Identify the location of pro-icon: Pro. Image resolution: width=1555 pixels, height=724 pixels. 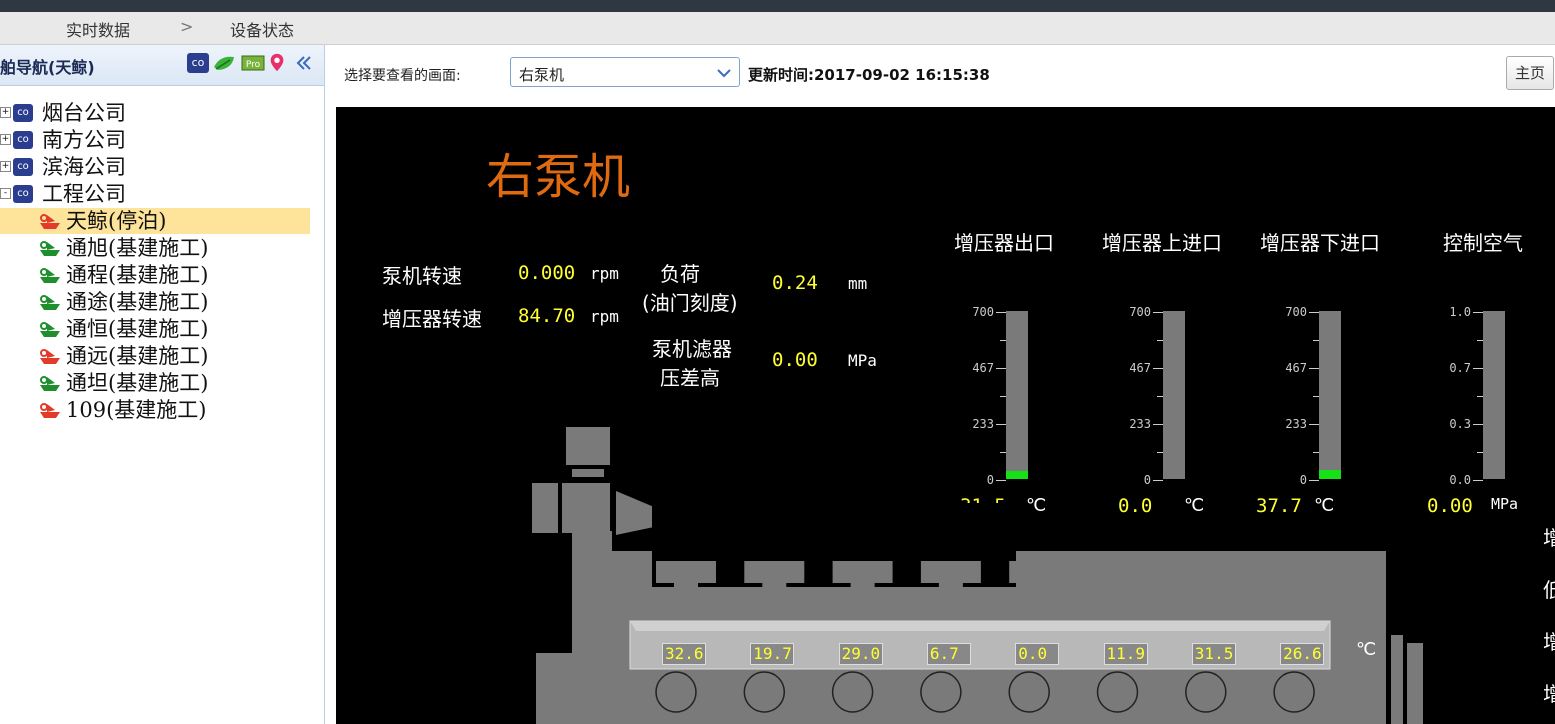
(253, 63).